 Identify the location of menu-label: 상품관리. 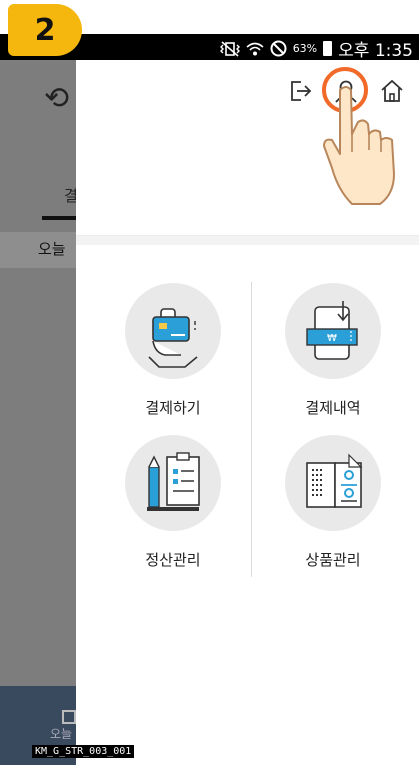
(333, 560).